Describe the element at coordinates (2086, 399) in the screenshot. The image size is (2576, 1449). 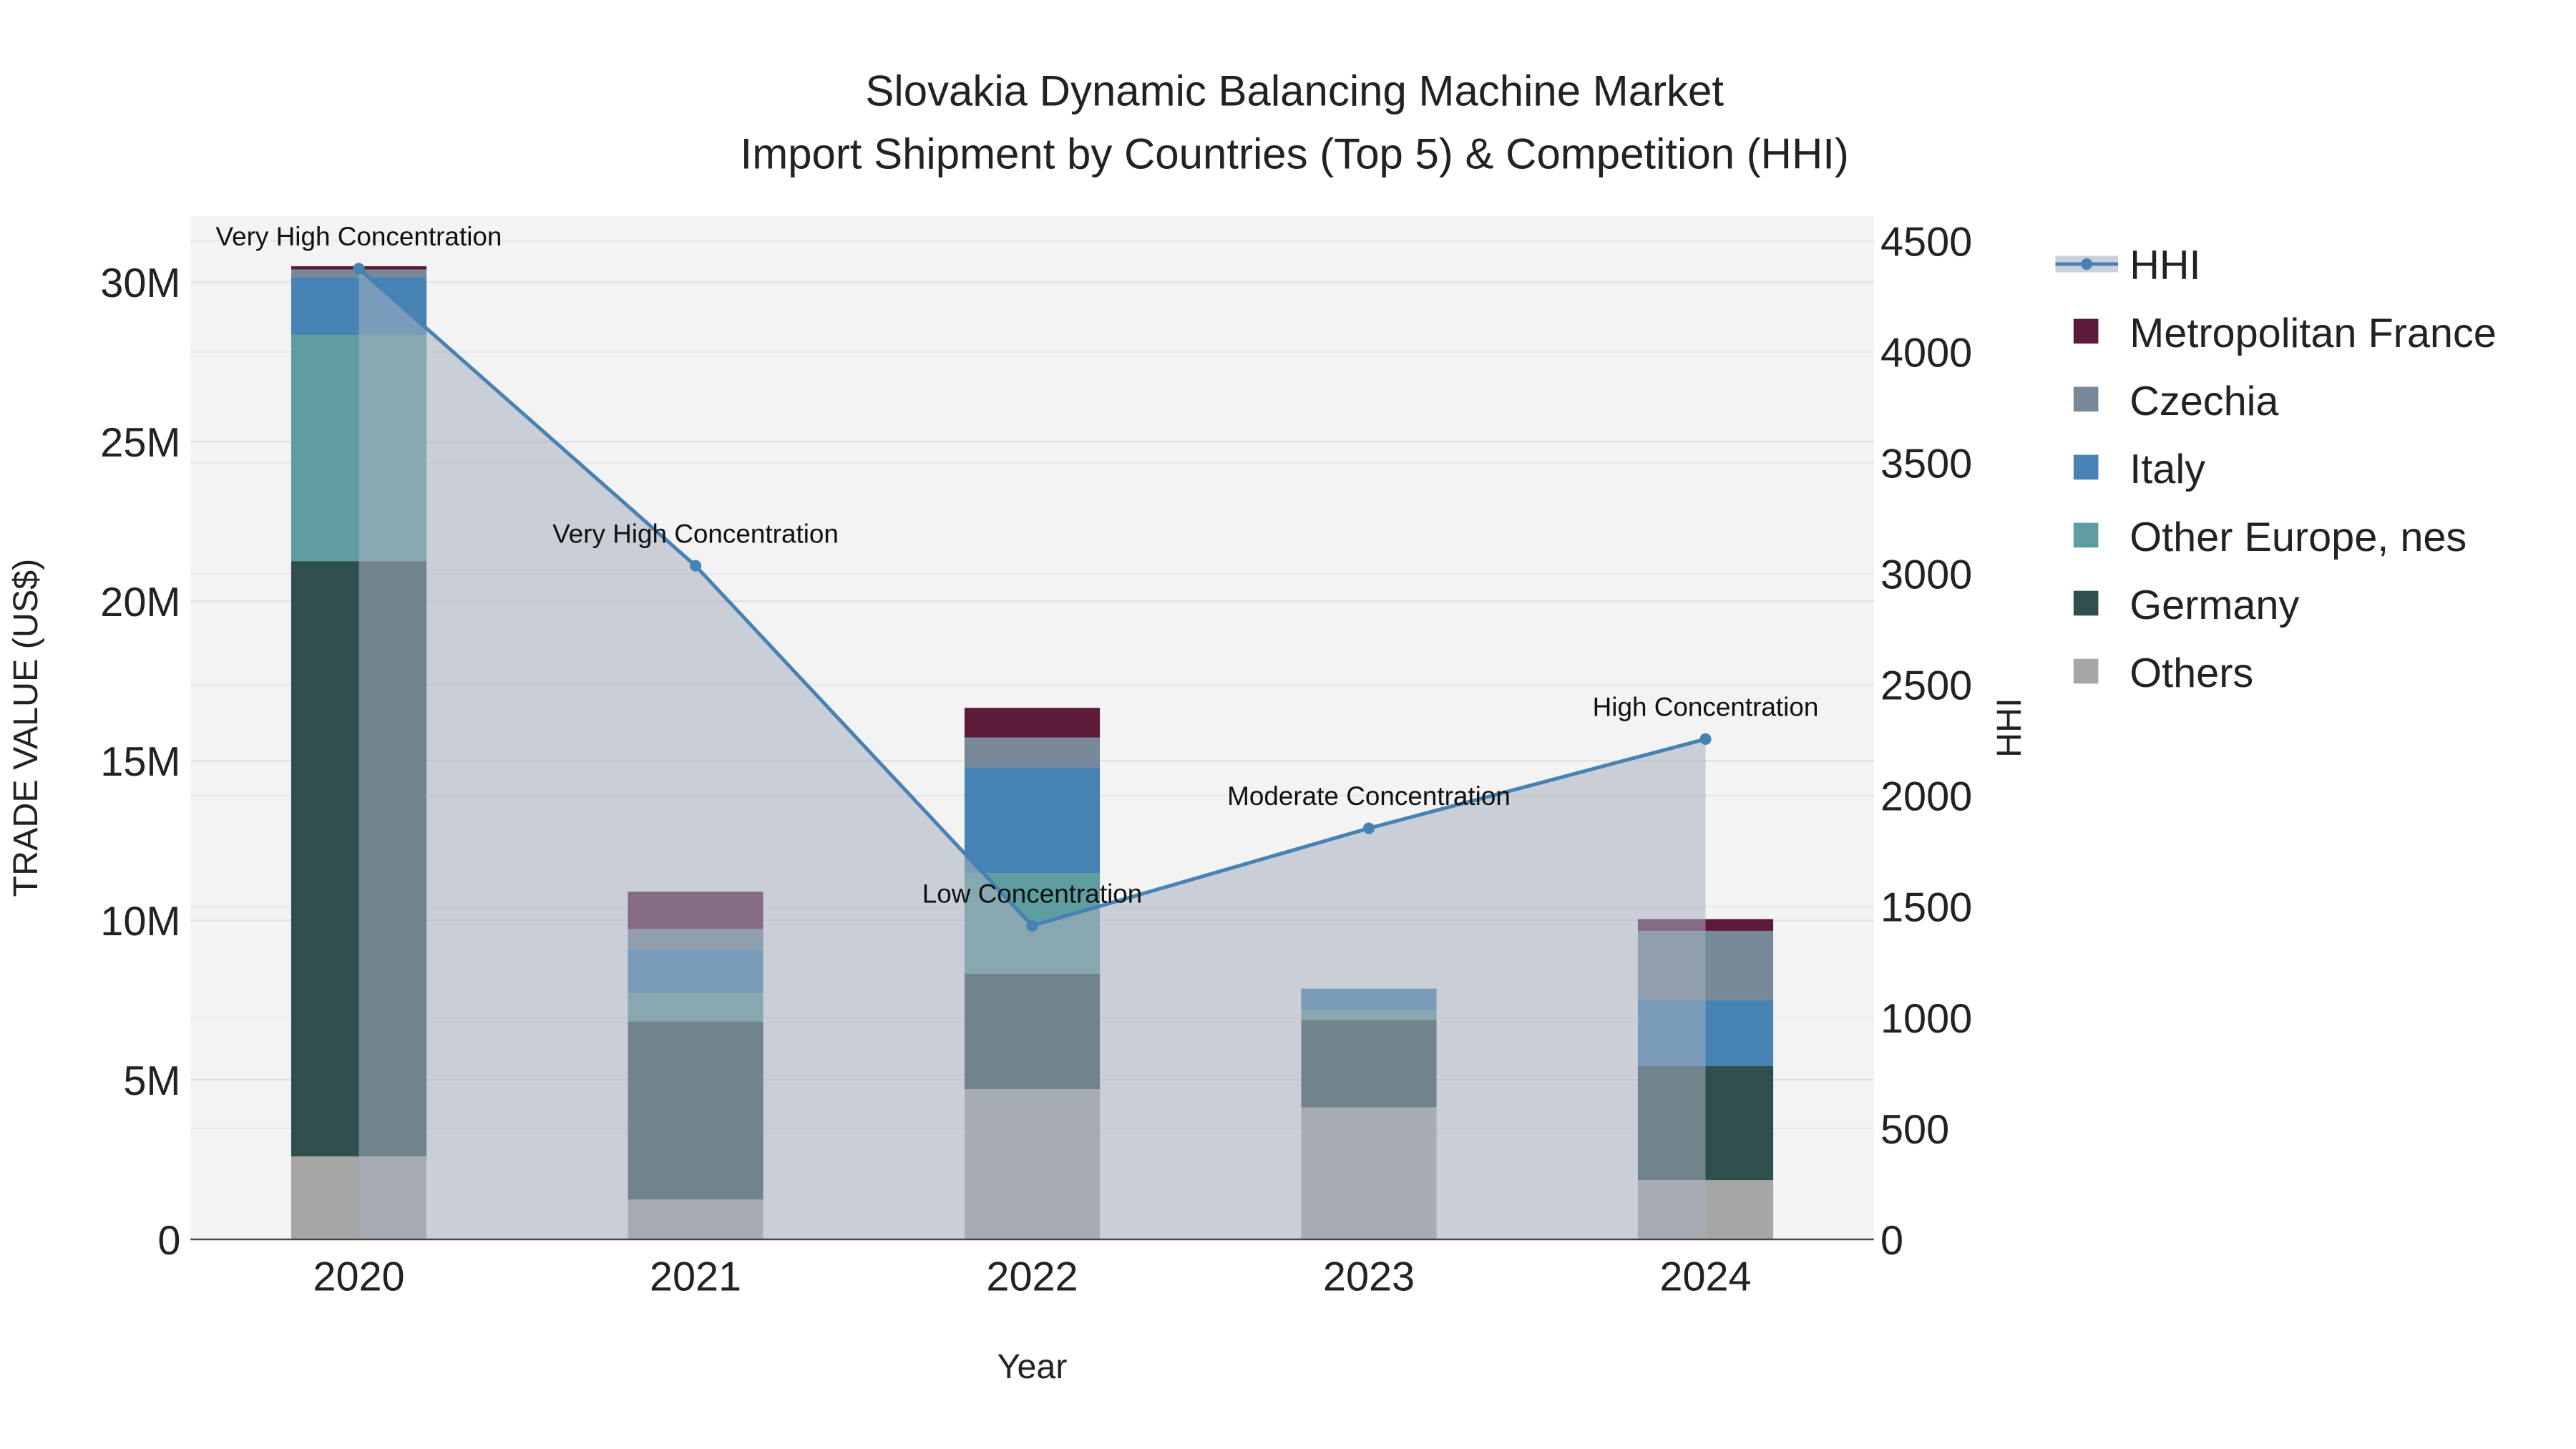
I see `legend-swatch-czechia` at that location.